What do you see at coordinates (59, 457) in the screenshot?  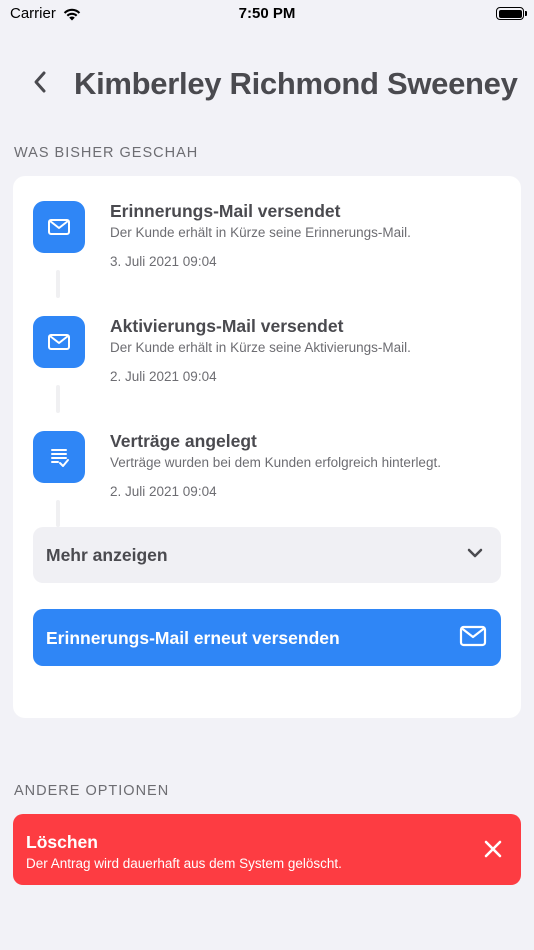 I see `contract-icon` at bounding box center [59, 457].